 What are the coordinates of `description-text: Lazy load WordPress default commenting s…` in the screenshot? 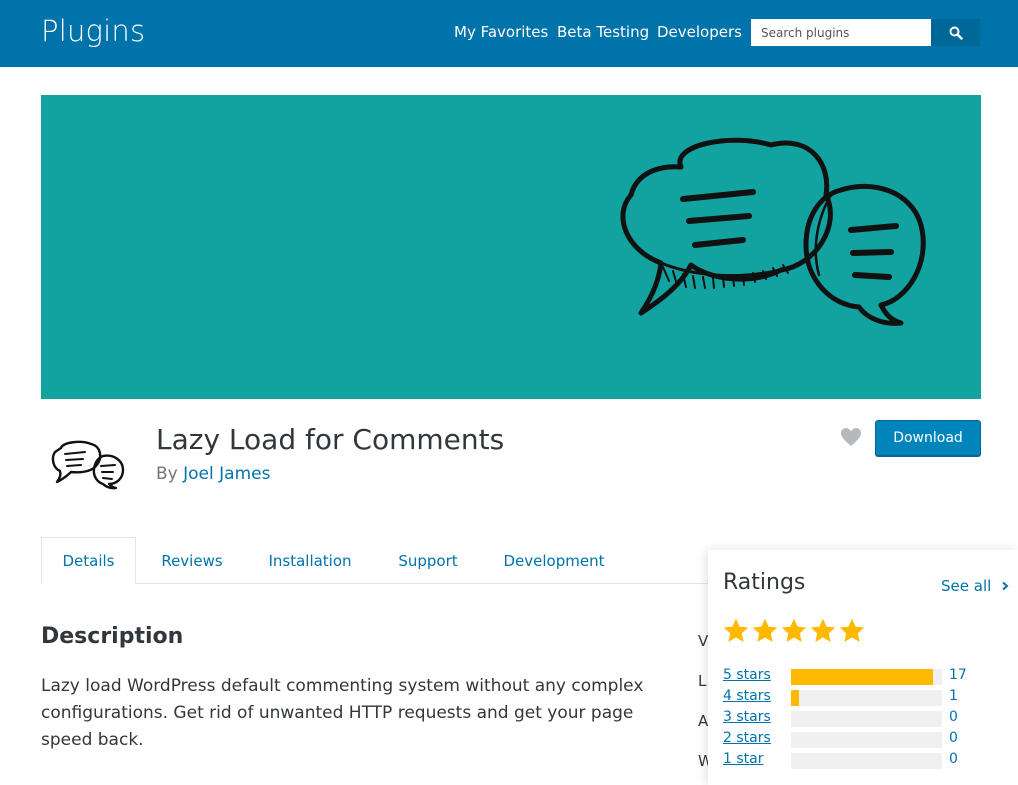 It's located at (342, 713).